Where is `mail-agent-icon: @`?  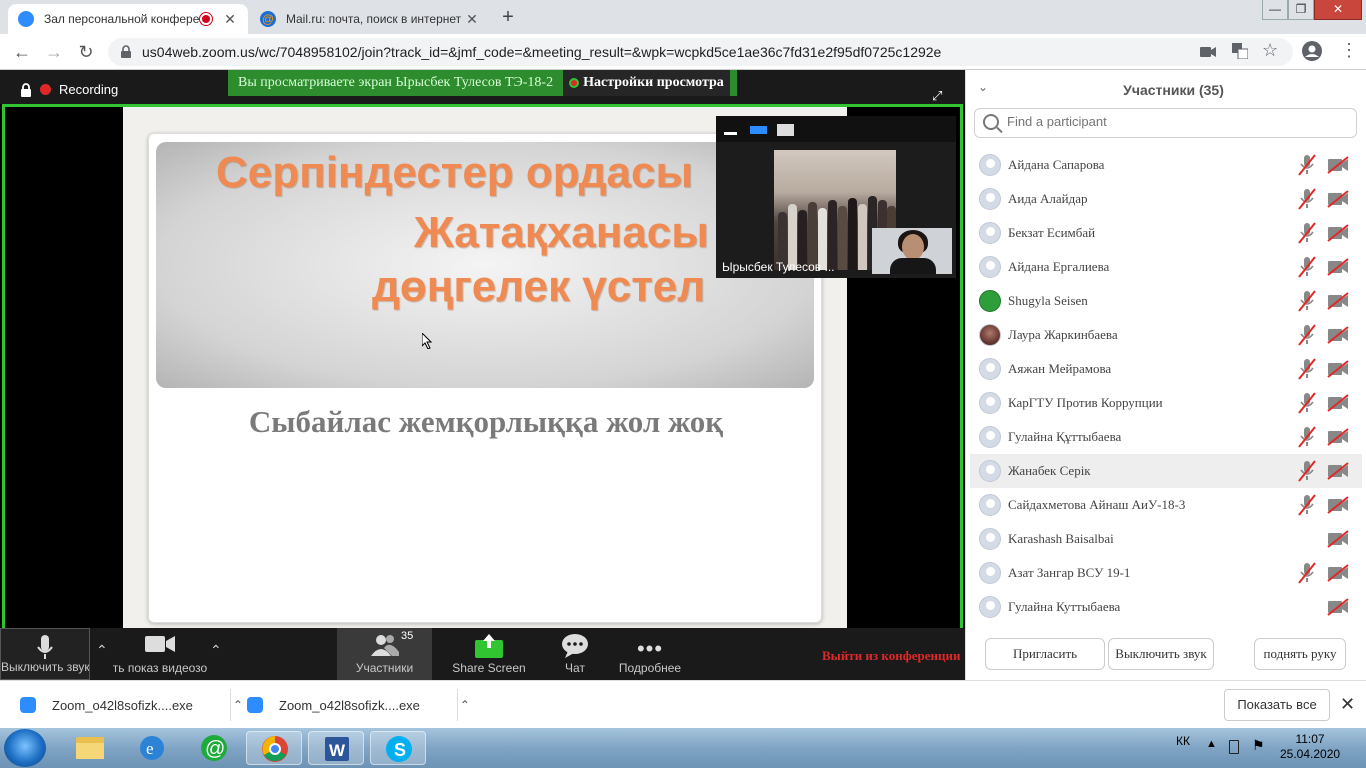
mail-agent-icon: @ is located at coordinates (214, 748).